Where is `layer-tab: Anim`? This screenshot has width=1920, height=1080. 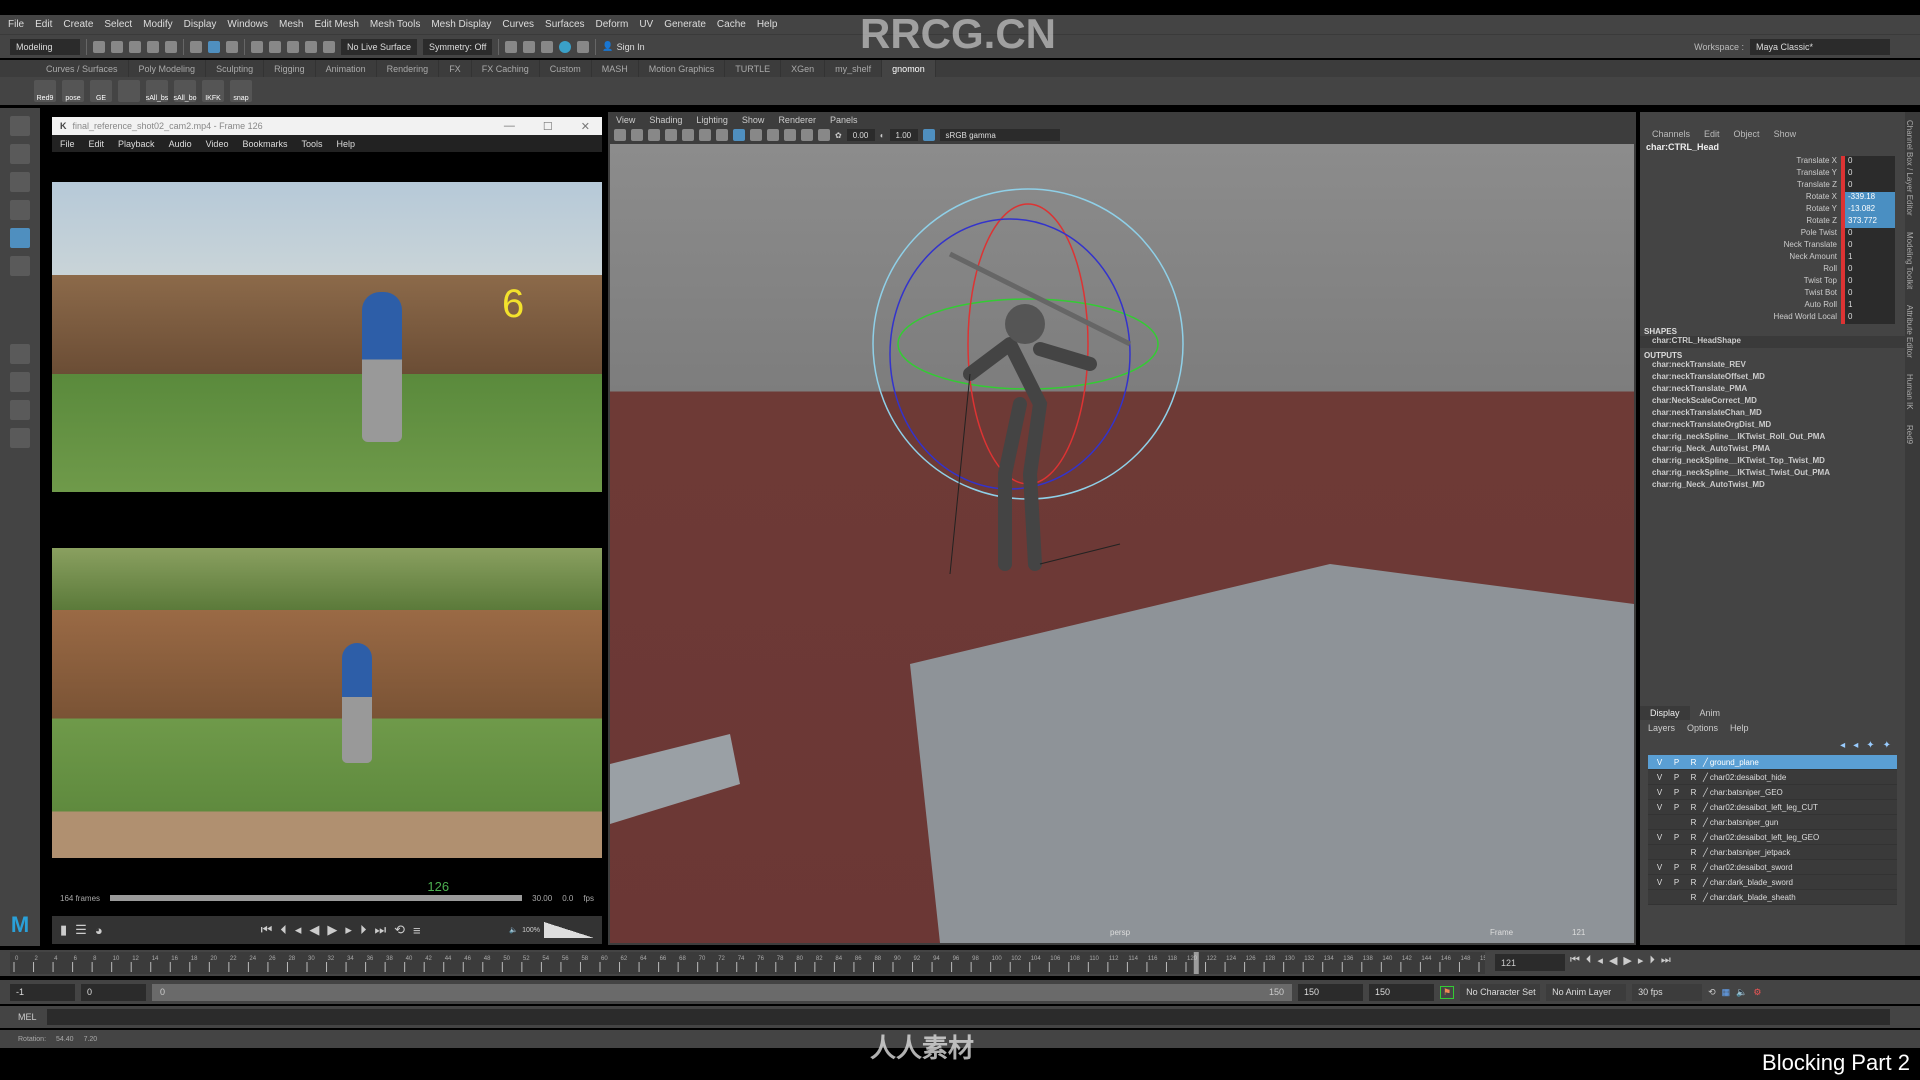 layer-tab: Anim is located at coordinates (1710, 713).